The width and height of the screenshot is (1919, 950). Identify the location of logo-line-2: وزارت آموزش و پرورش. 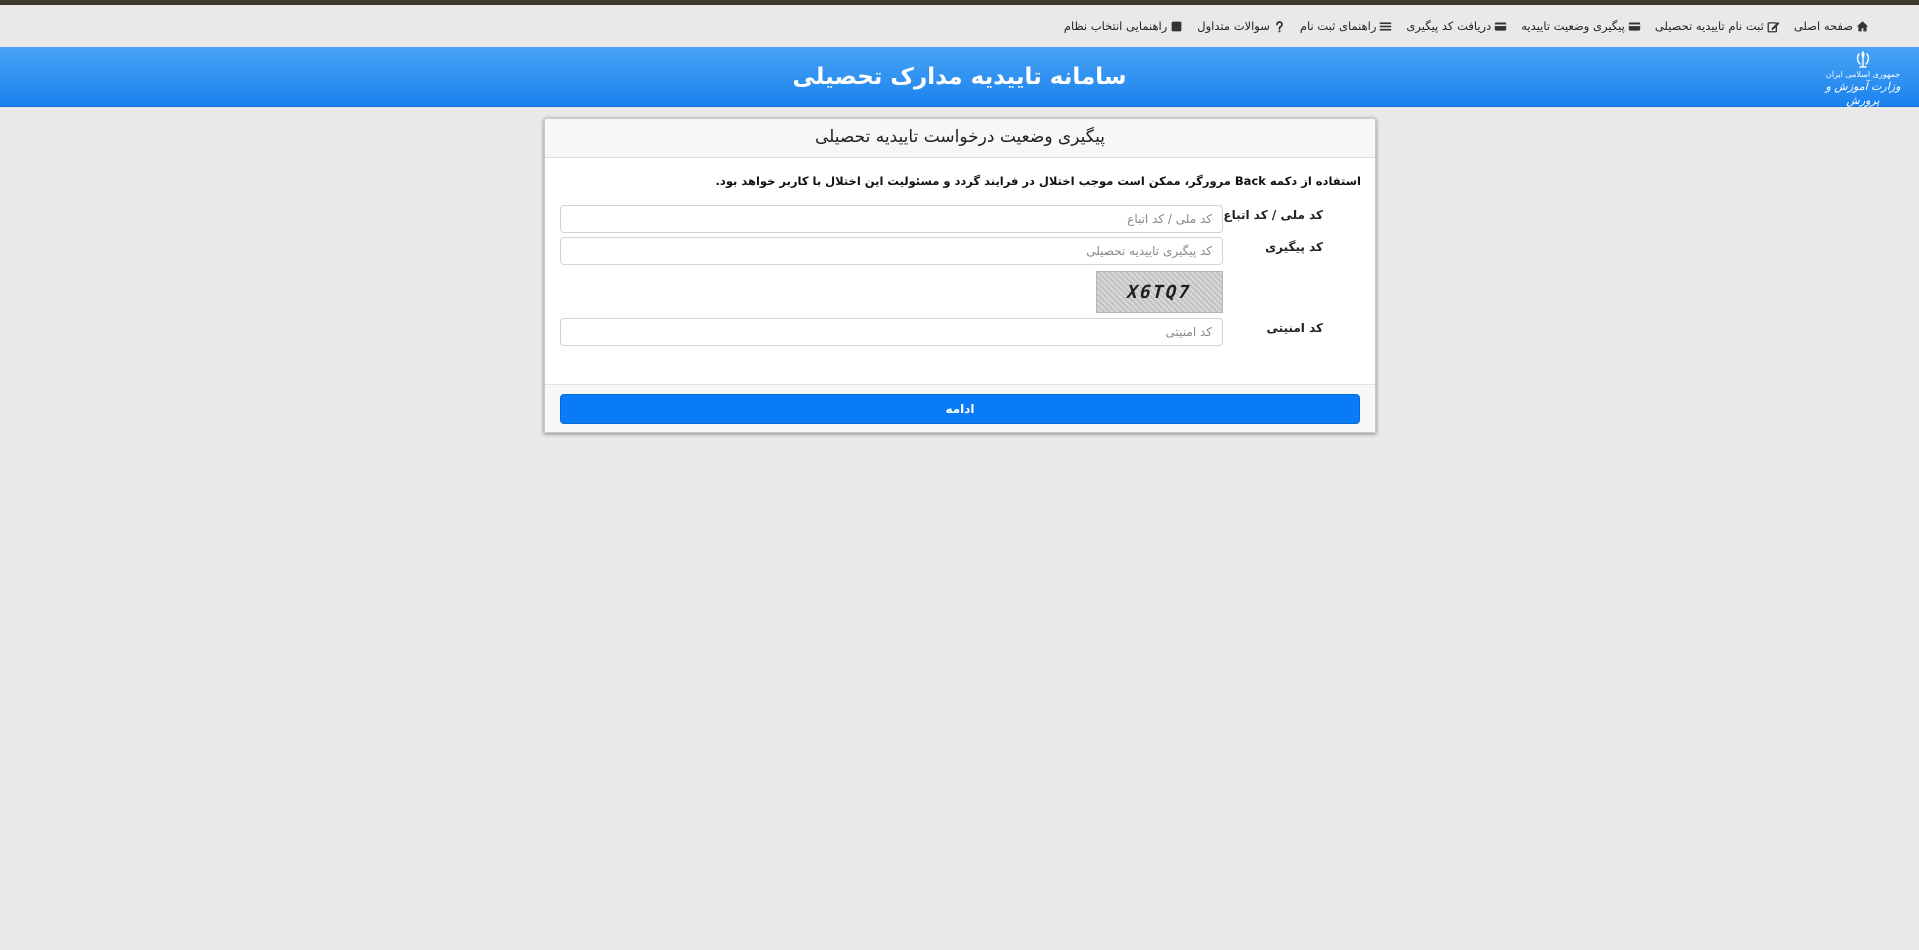
(1863, 93).